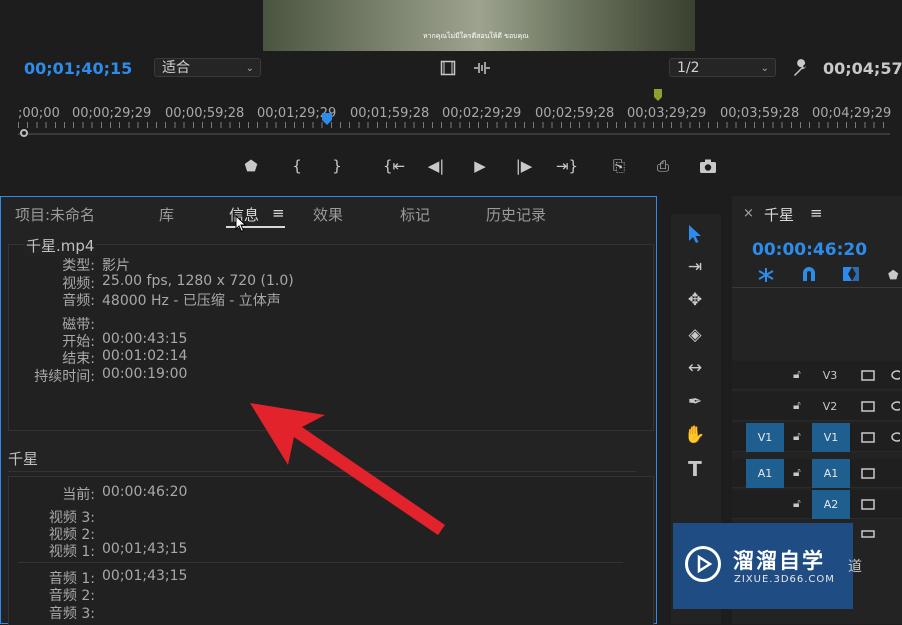  Describe the element at coordinates (703, 564) in the screenshot. I see `watermark-play-icon` at that location.